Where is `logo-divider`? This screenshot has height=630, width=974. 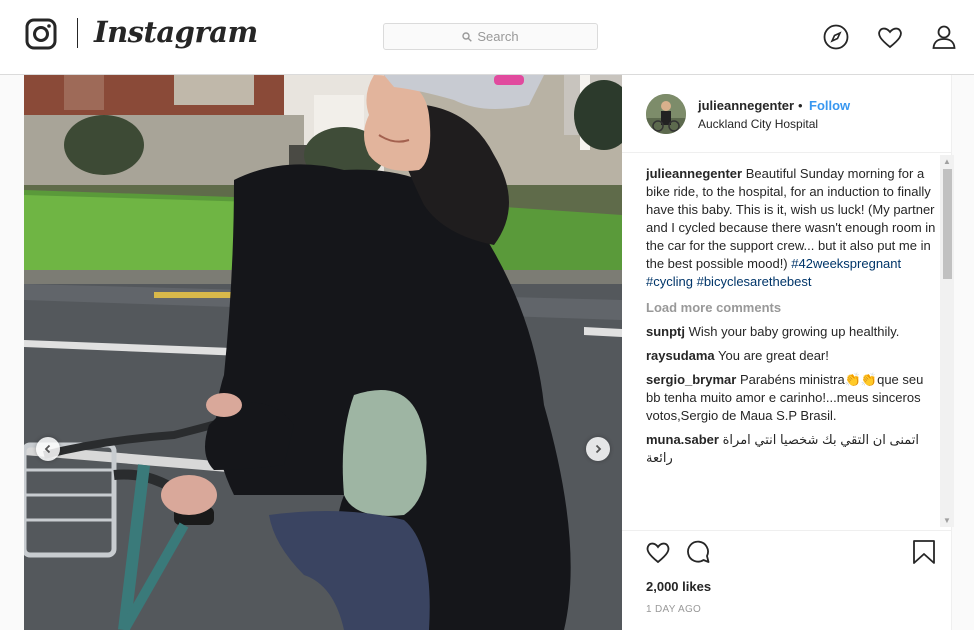
logo-divider is located at coordinates (77, 33).